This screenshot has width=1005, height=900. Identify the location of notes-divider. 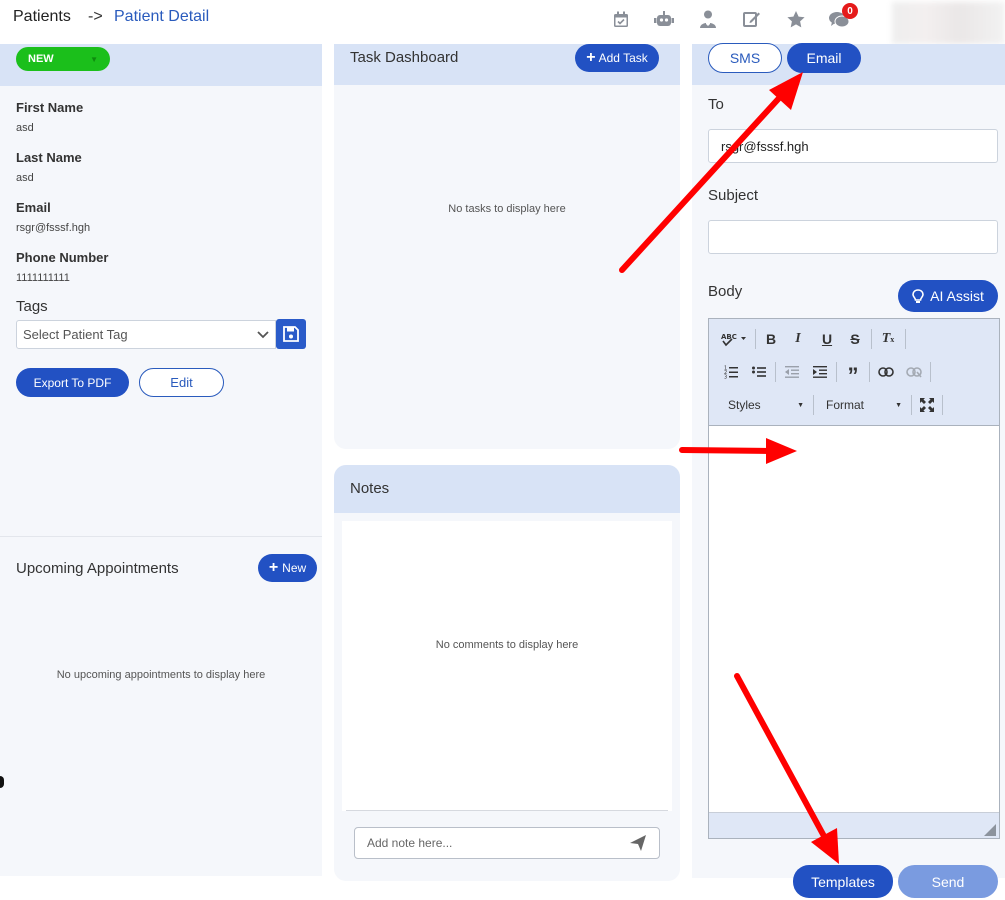
(507, 810).